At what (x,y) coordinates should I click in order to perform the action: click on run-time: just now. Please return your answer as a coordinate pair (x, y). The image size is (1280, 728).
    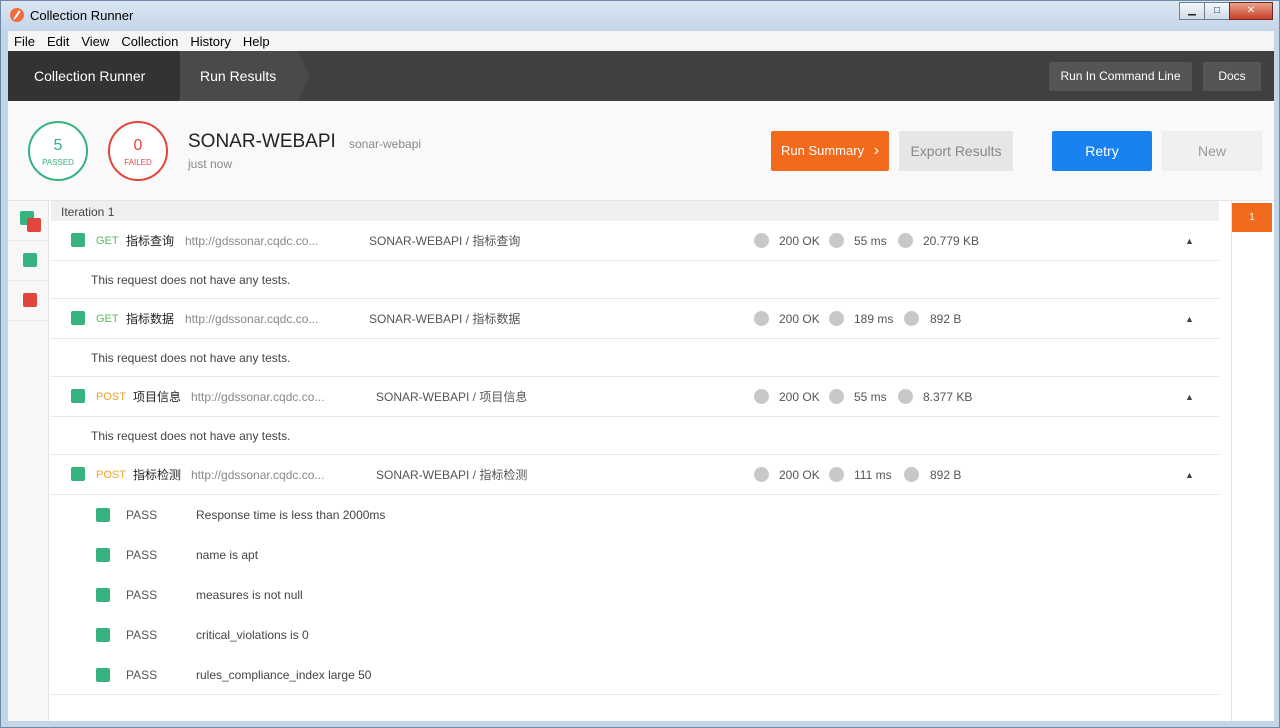
    Looking at the image, I should click on (210, 164).